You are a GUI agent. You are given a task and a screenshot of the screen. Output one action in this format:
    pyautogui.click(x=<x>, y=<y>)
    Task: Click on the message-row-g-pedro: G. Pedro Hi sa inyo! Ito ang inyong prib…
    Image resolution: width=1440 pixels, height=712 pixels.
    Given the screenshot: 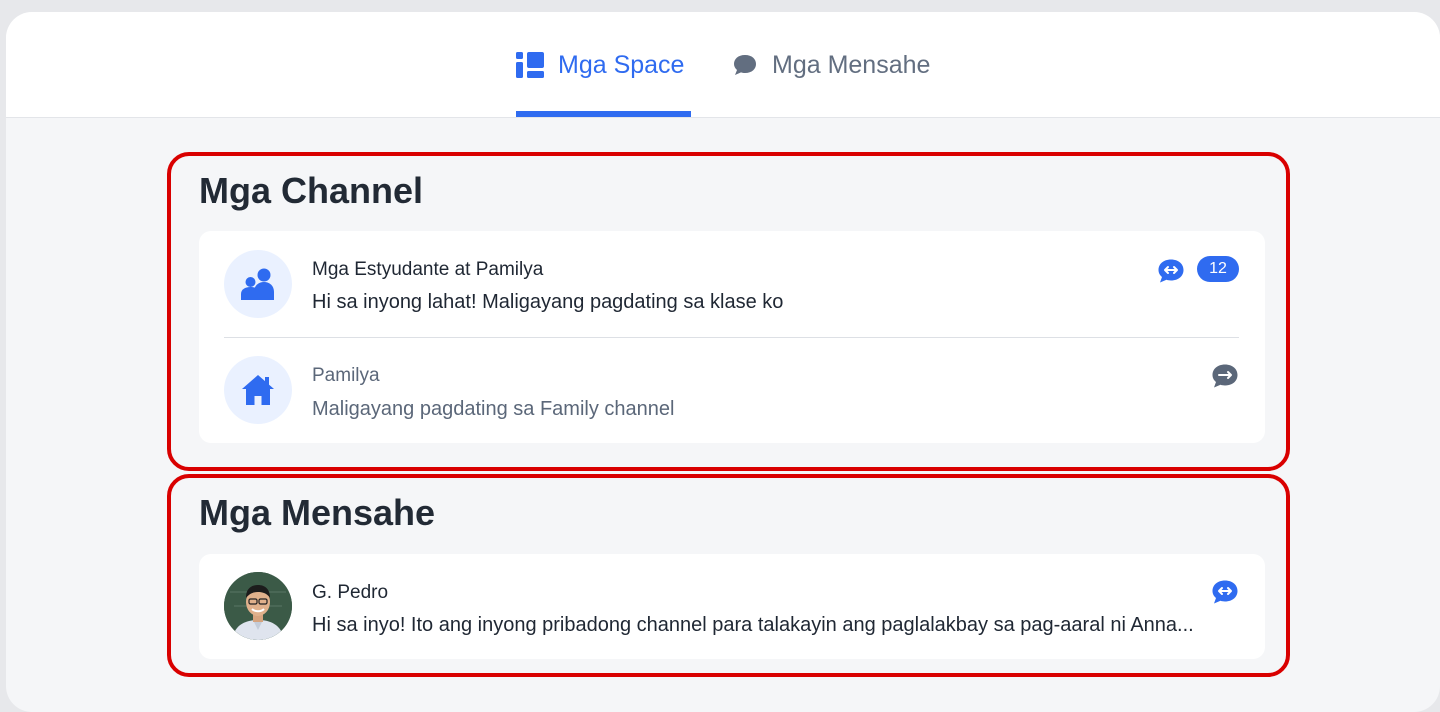 What is the action you would take?
    pyautogui.click(x=732, y=606)
    